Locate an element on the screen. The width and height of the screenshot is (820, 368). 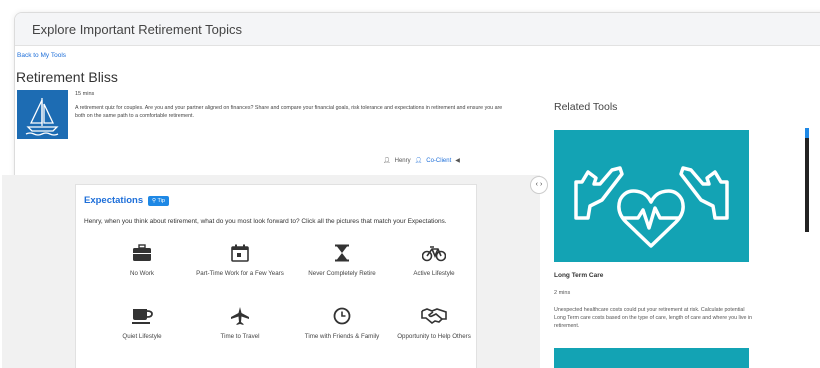
related-tool-duration: 2 mins is located at coordinates (562, 293).